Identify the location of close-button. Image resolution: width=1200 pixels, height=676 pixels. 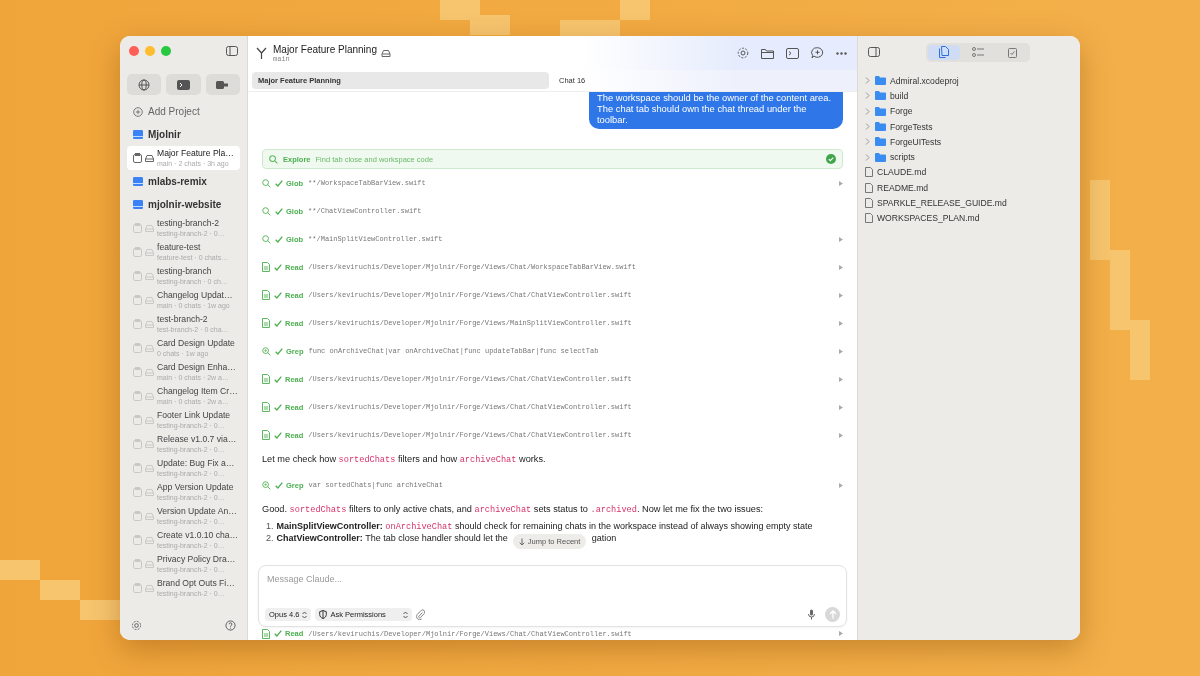
(134, 51).